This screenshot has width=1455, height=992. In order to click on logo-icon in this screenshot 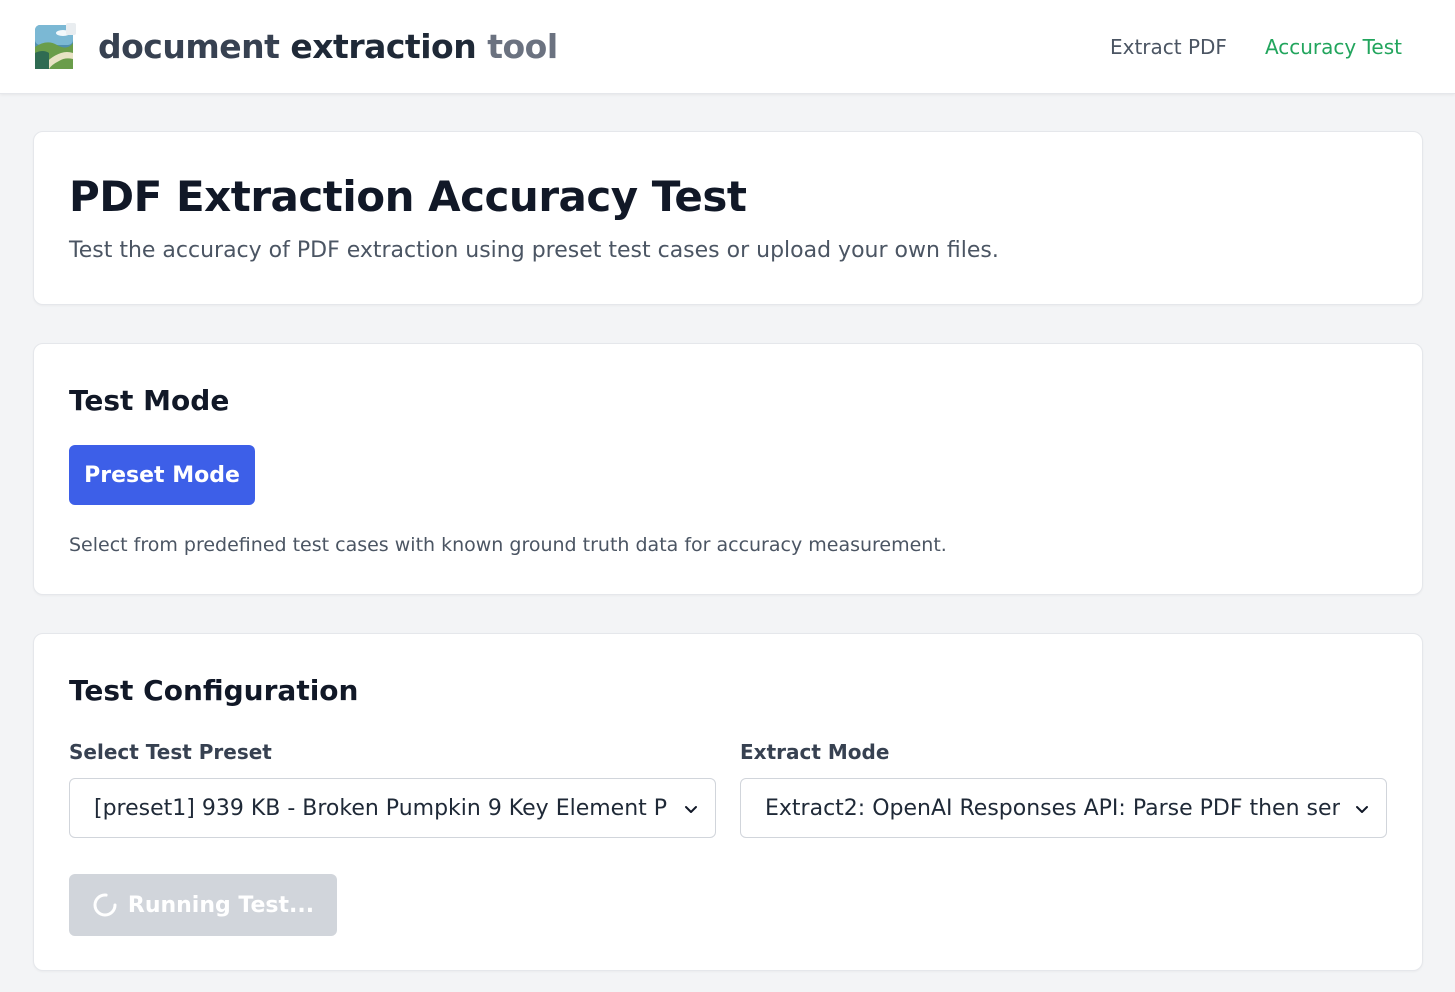, I will do `click(55, 45)`.